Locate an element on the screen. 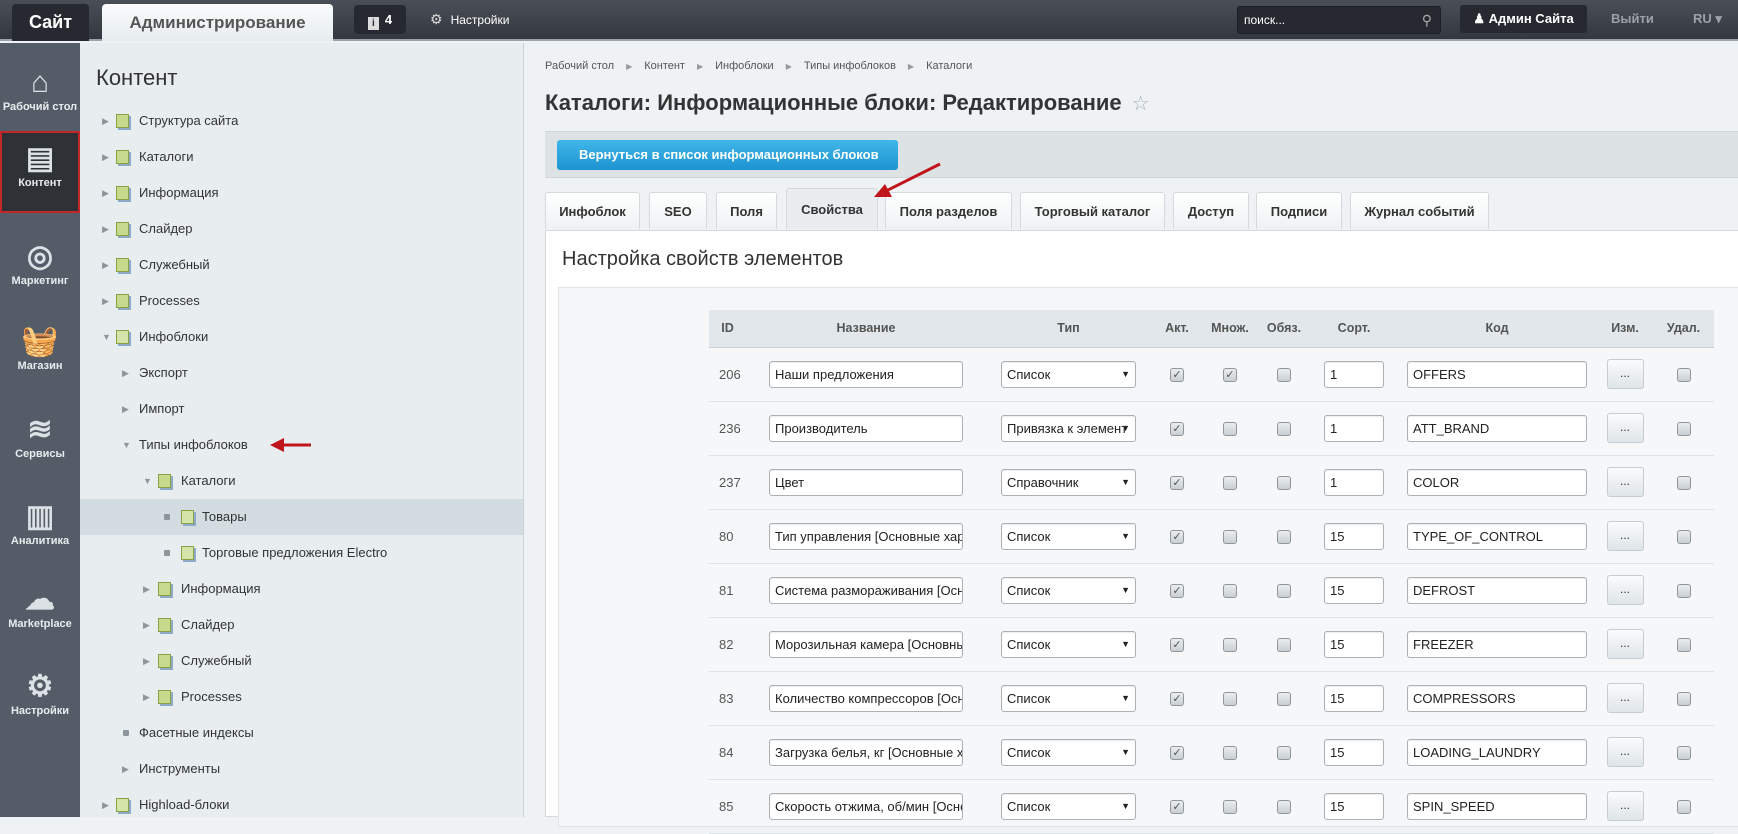  breadcrumb-item: Инфоблоки is located at coordinates (744, 66).